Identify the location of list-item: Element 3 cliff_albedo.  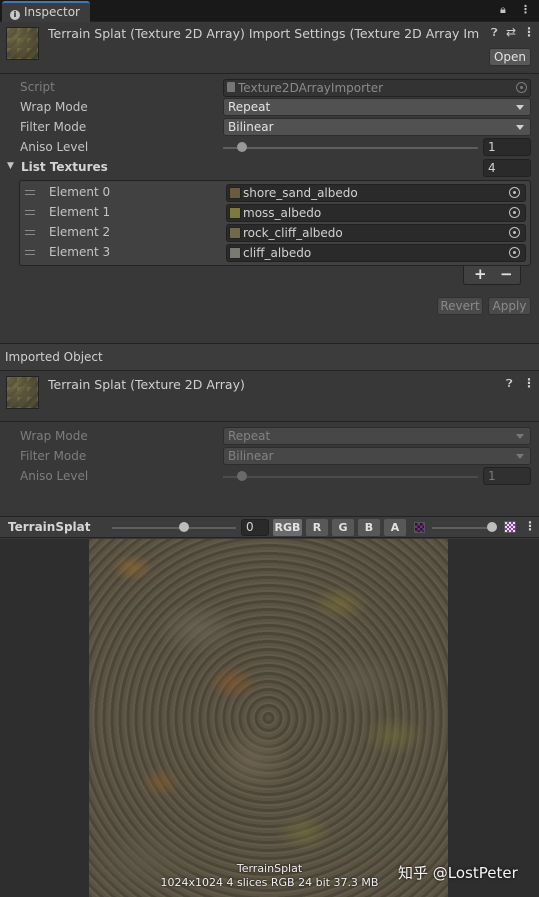
(269, 254).